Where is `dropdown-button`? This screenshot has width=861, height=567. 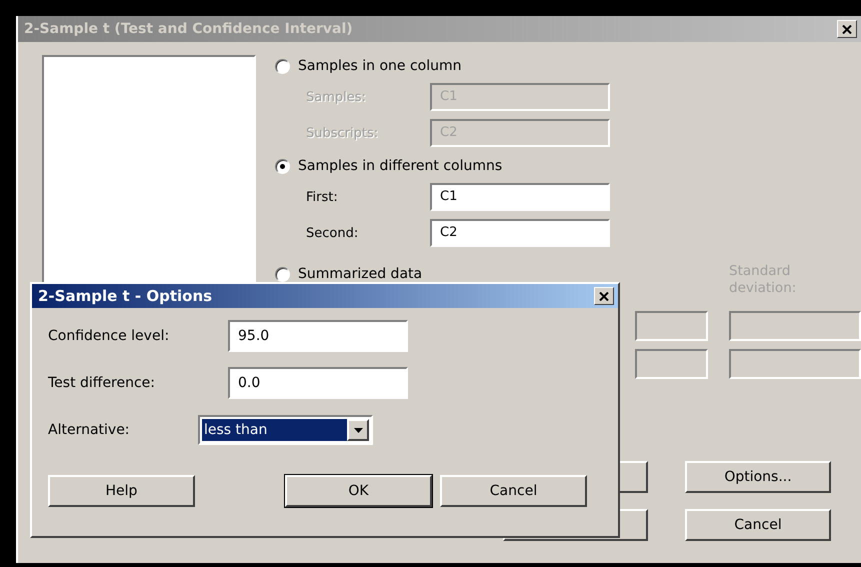 dropdown-button is located at coordinates (358, 430).